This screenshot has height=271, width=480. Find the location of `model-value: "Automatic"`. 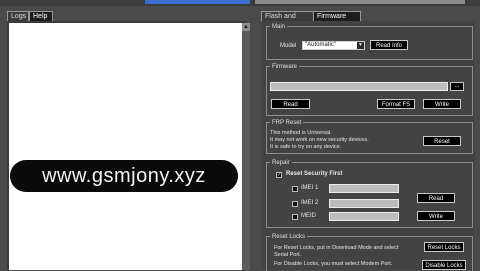

model-value: "Automatic" is located at coordinates (320, 45).